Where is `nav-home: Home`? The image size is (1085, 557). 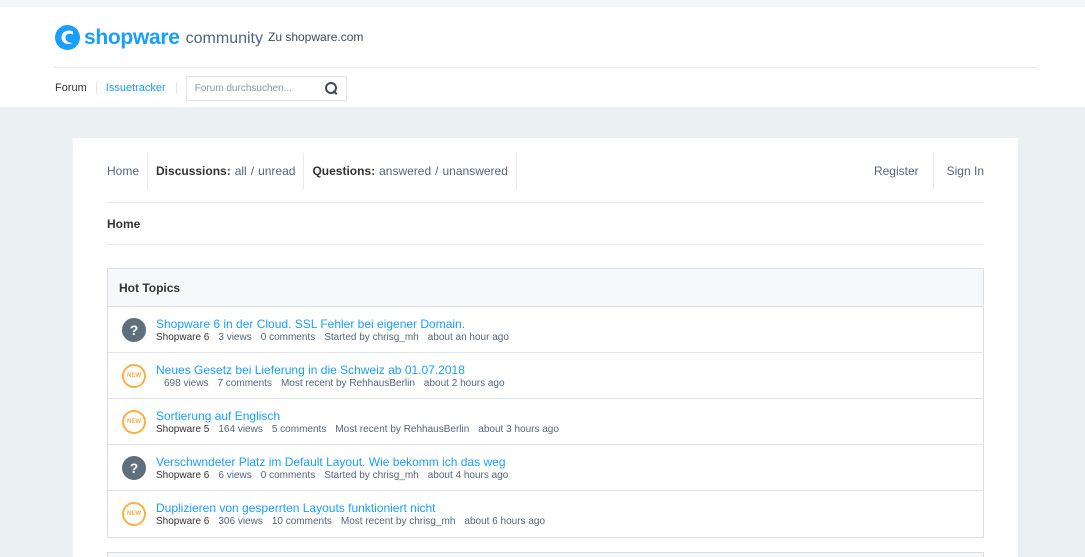 nav-home: Home is located at coordinates (123, 171).